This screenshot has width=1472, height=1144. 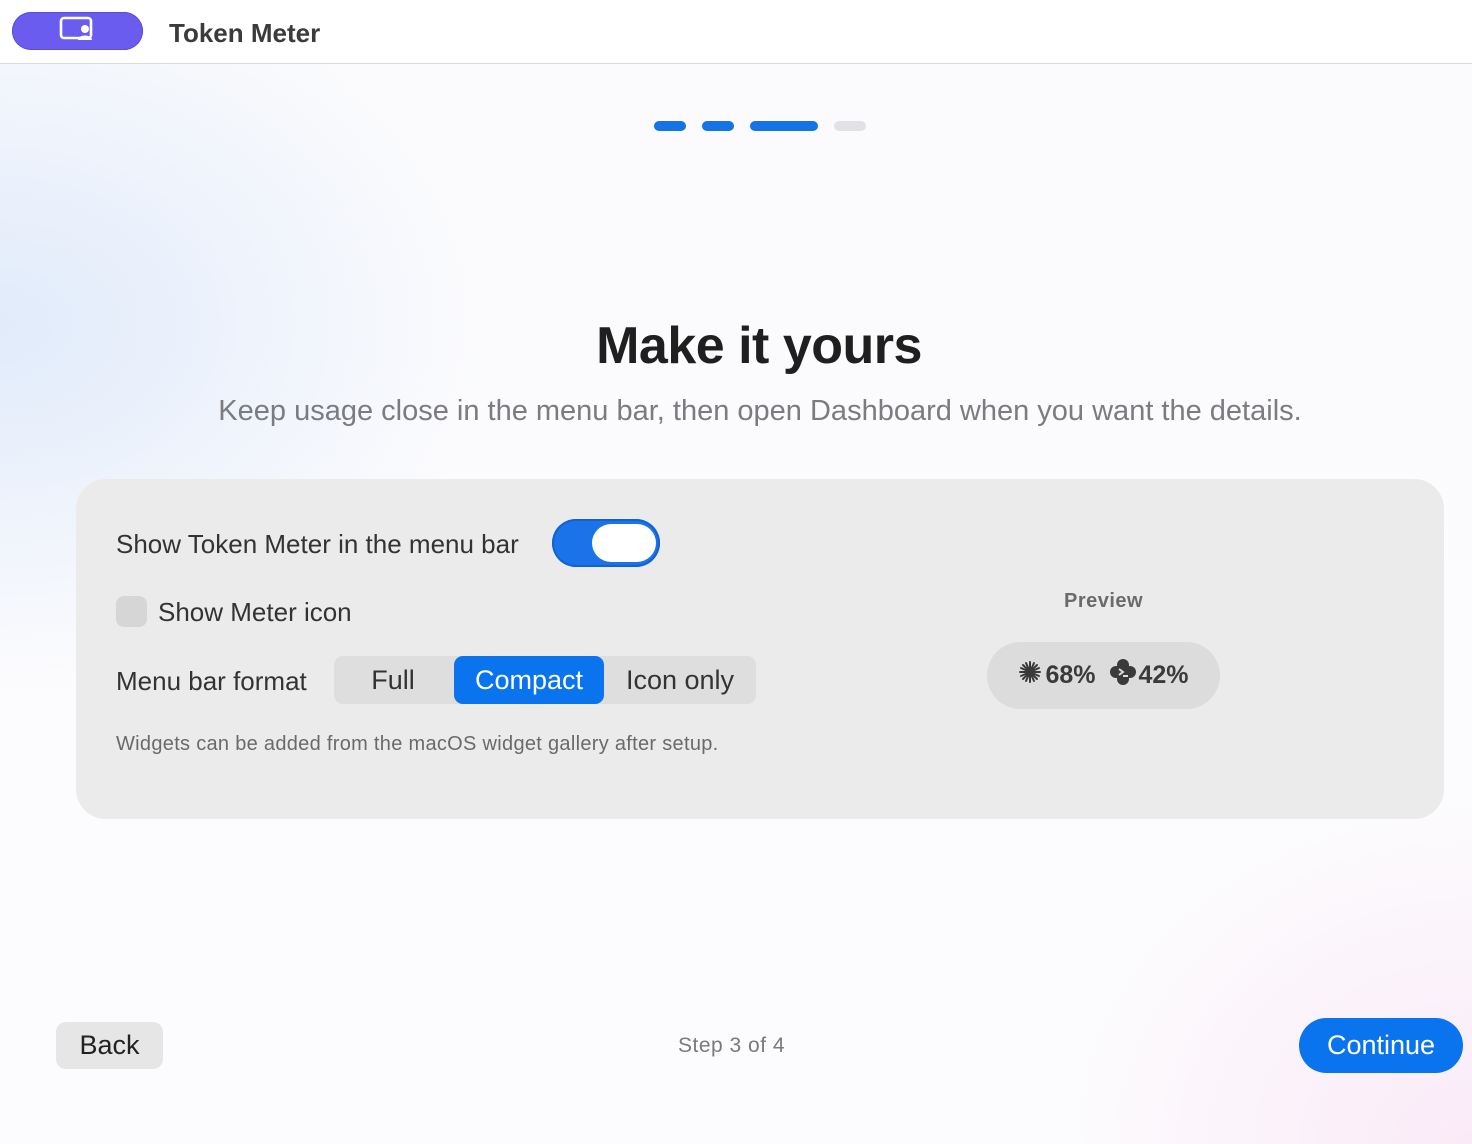 I want to click on show-meter-icon-checkbox, so click(x=131, y=611).